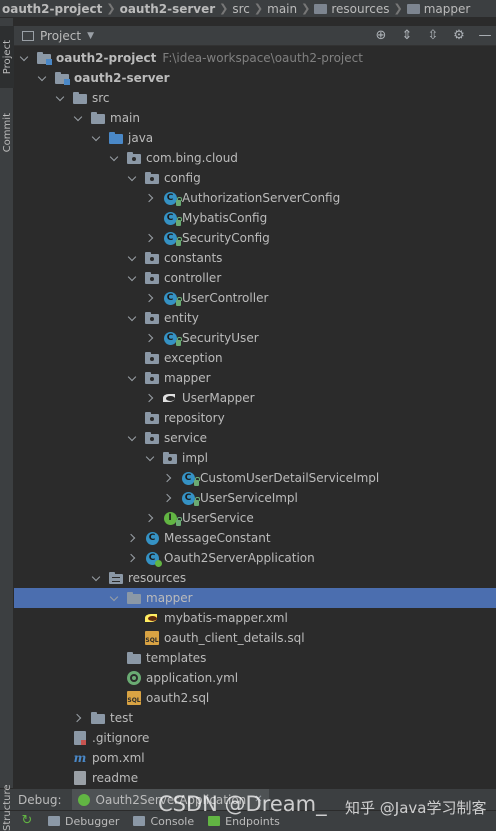 The image size is (496, 831). What do you see at coordinates (234, 638) in the screenshot?
I see `tree-node-label: oauth_client_details.sql` at bounding box center [234, 638].